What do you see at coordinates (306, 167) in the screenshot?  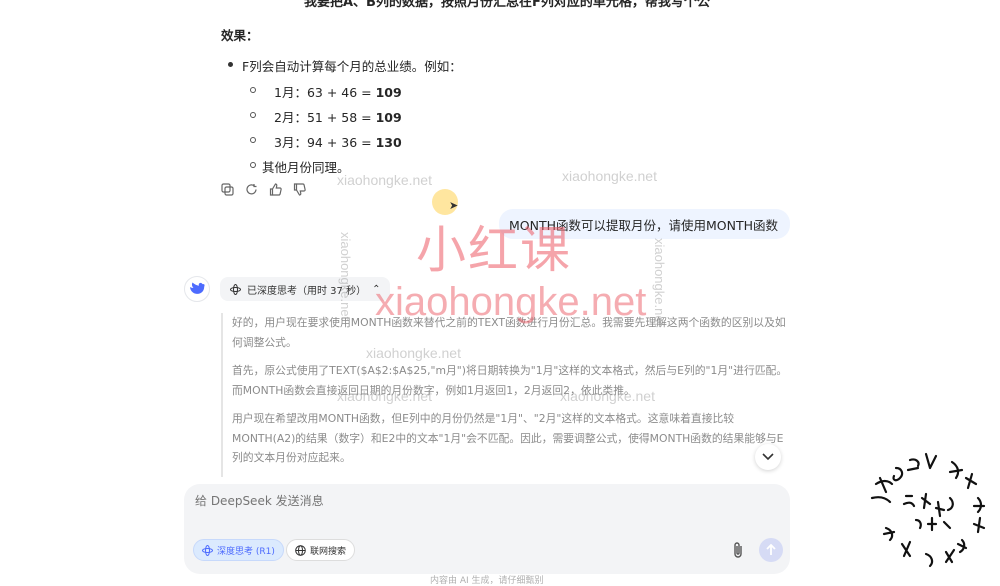 I see `example-text: 其他月份同理。` at bounding box center [306, 167].